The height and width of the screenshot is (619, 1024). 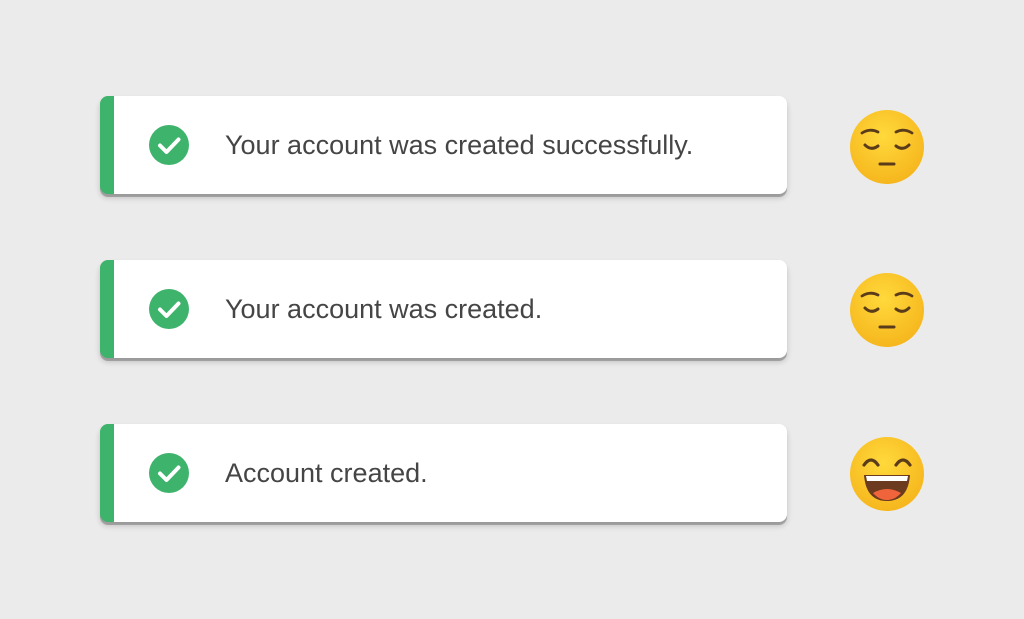 I want to click on toast-message: Account created., so click(x=326, y=473).